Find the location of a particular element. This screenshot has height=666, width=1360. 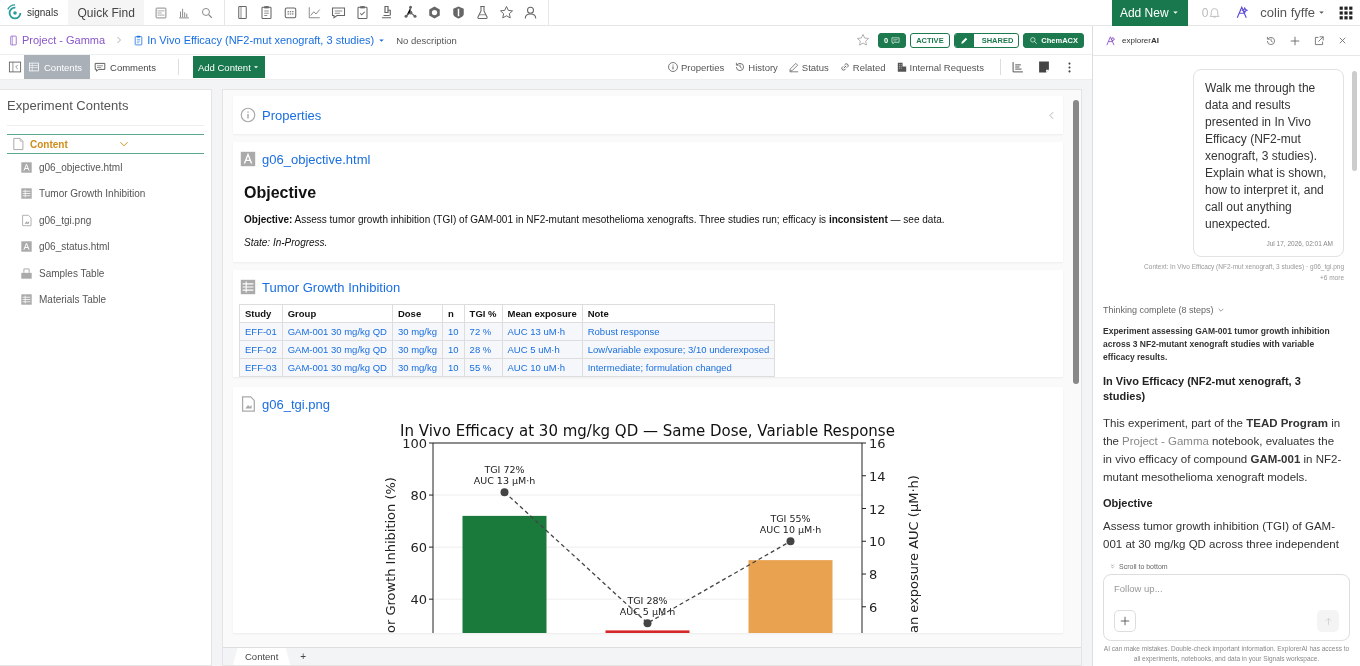

attach-button is located at coordinates (1125, 621).